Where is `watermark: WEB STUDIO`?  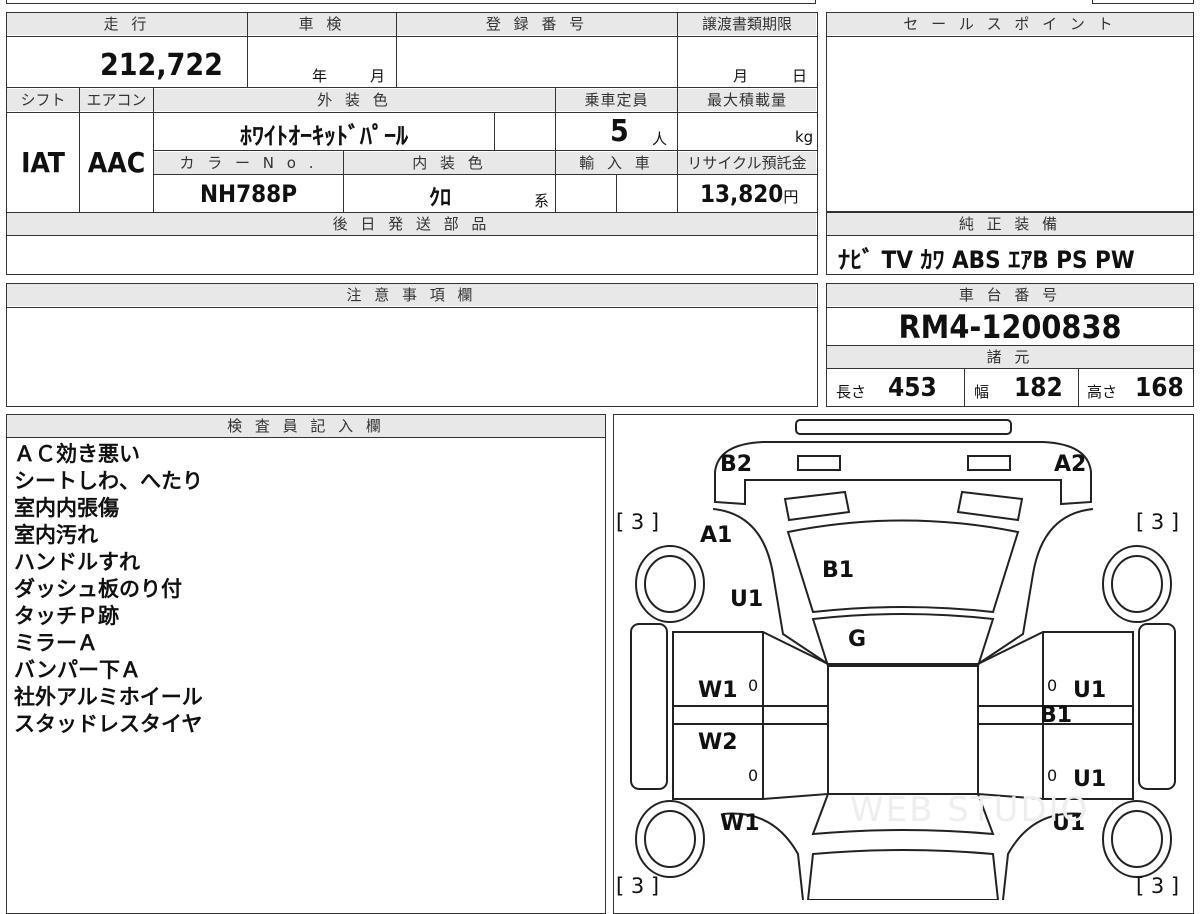
watermark: WEB STUDIO is located at coordinates (970, 810).